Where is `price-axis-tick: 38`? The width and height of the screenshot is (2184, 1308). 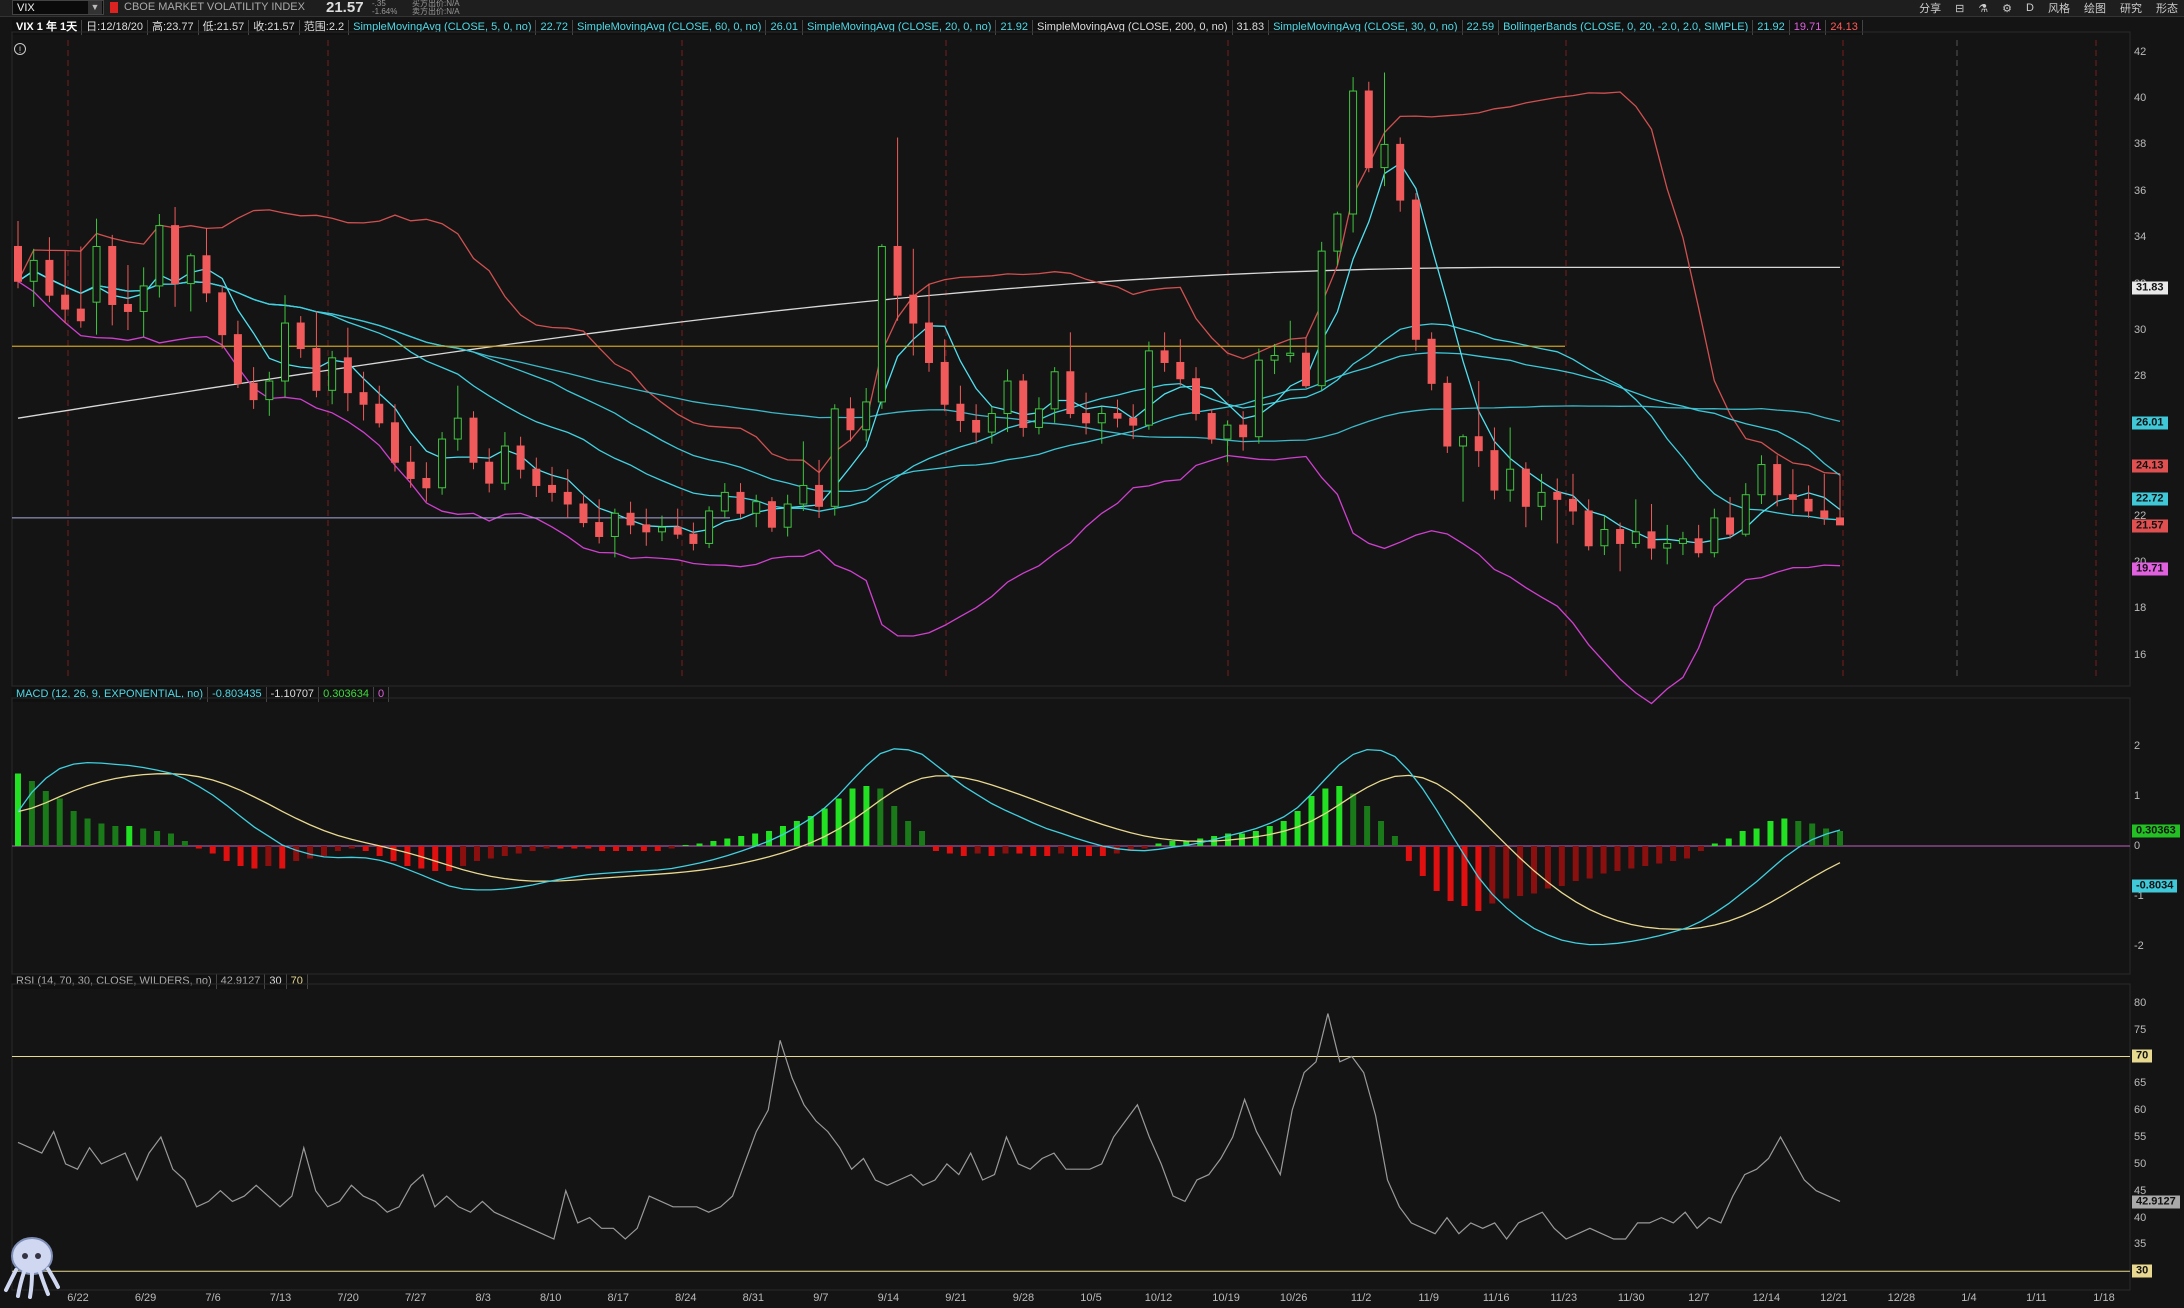
price-axis-tick: 38 is located at coordinates (2140, 144).